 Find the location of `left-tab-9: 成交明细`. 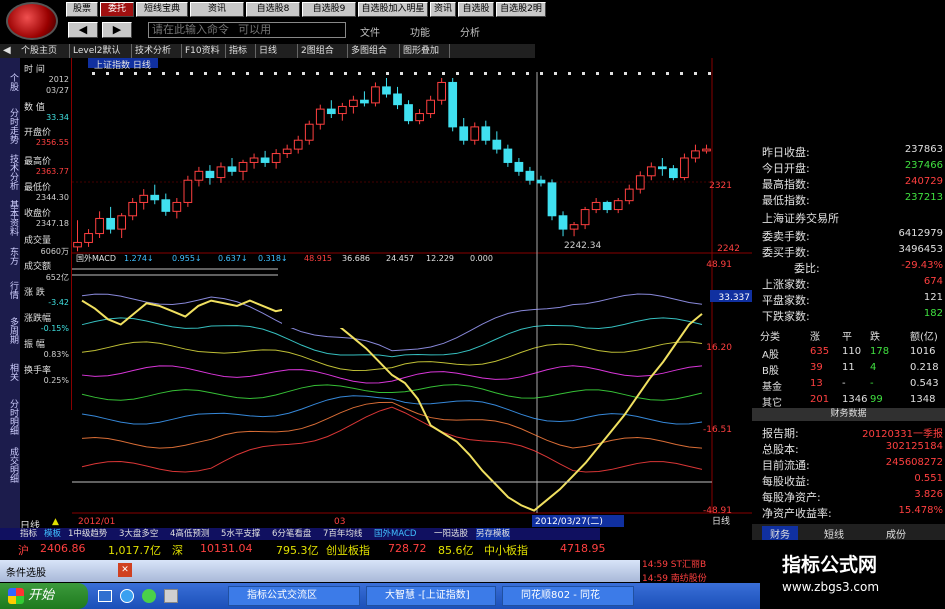

left-tab-9: 成交明细 is located at coordinates (10, 465).